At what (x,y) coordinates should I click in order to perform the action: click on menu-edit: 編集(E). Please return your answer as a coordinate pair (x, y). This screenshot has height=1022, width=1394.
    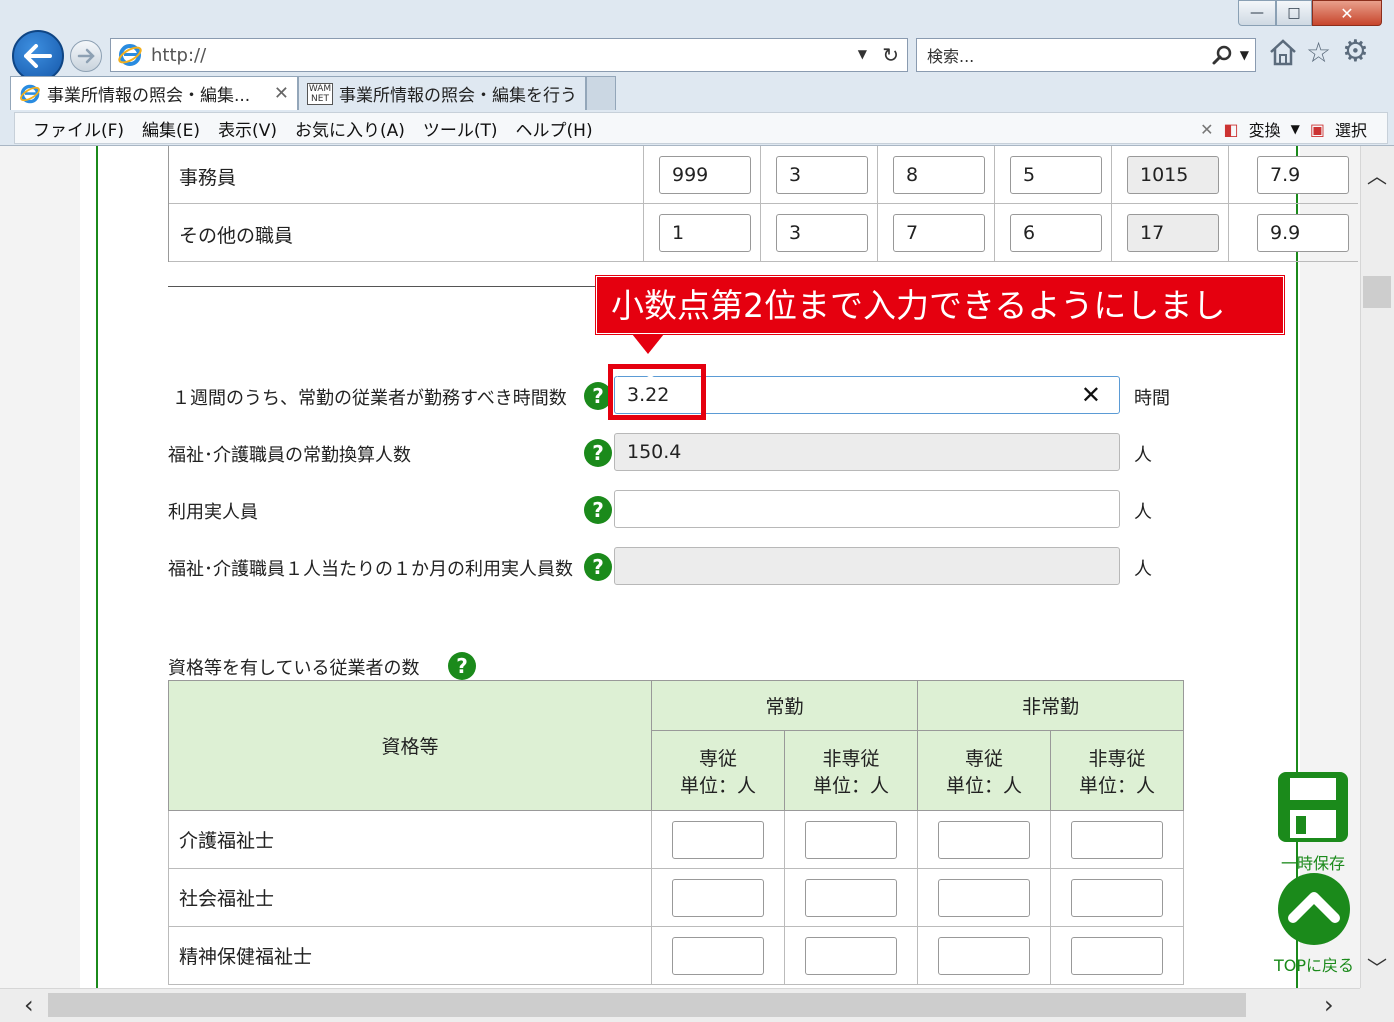
    Looking at the image, I should click on (171, 128).